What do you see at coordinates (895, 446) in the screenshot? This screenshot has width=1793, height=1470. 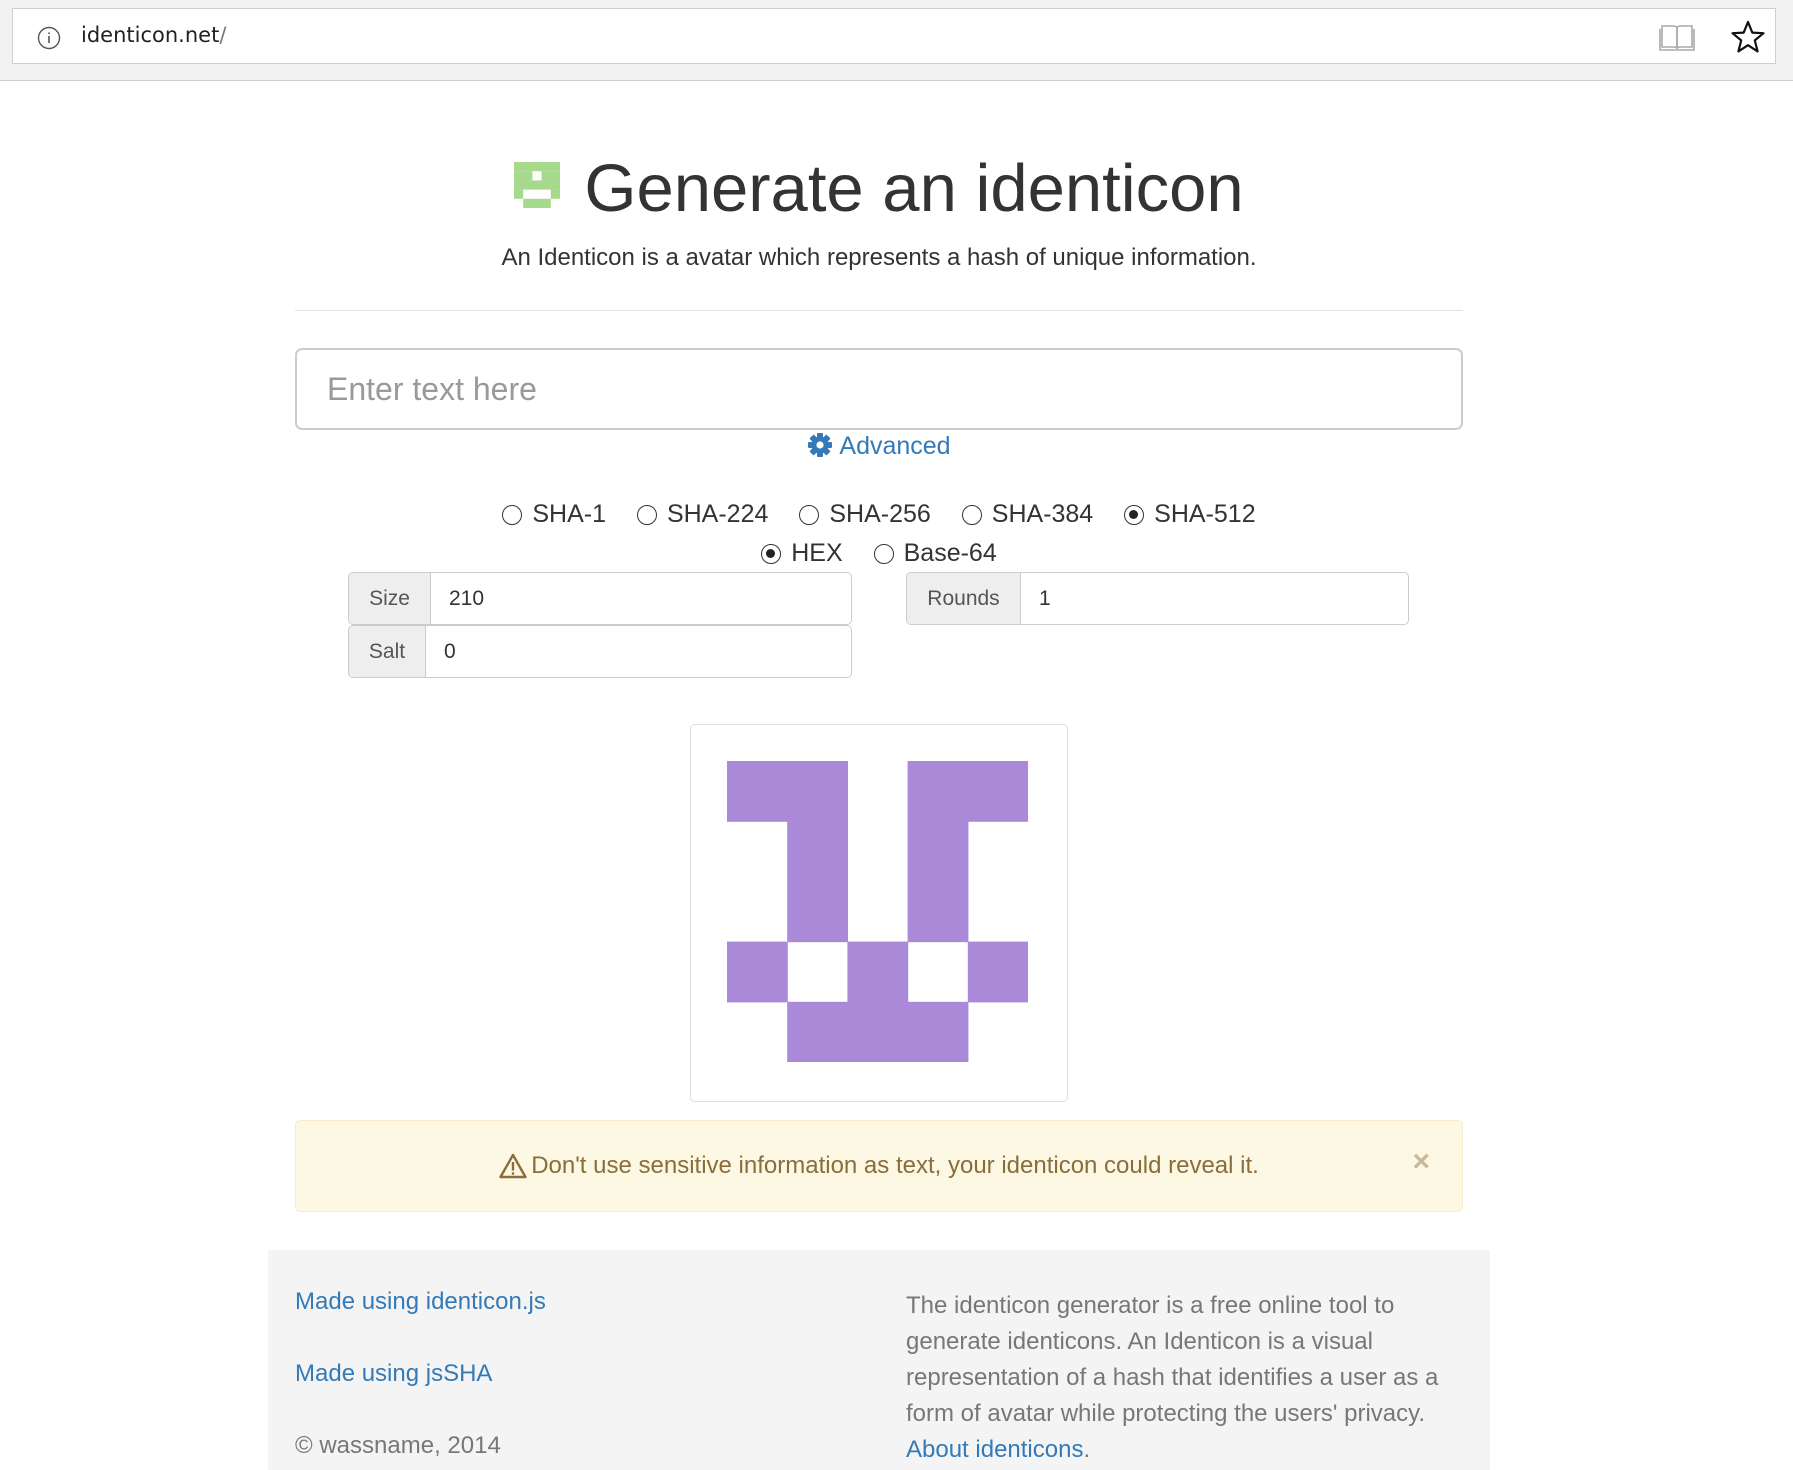 I see `advanced-label: Advanced` at bounding box center [895, 446].